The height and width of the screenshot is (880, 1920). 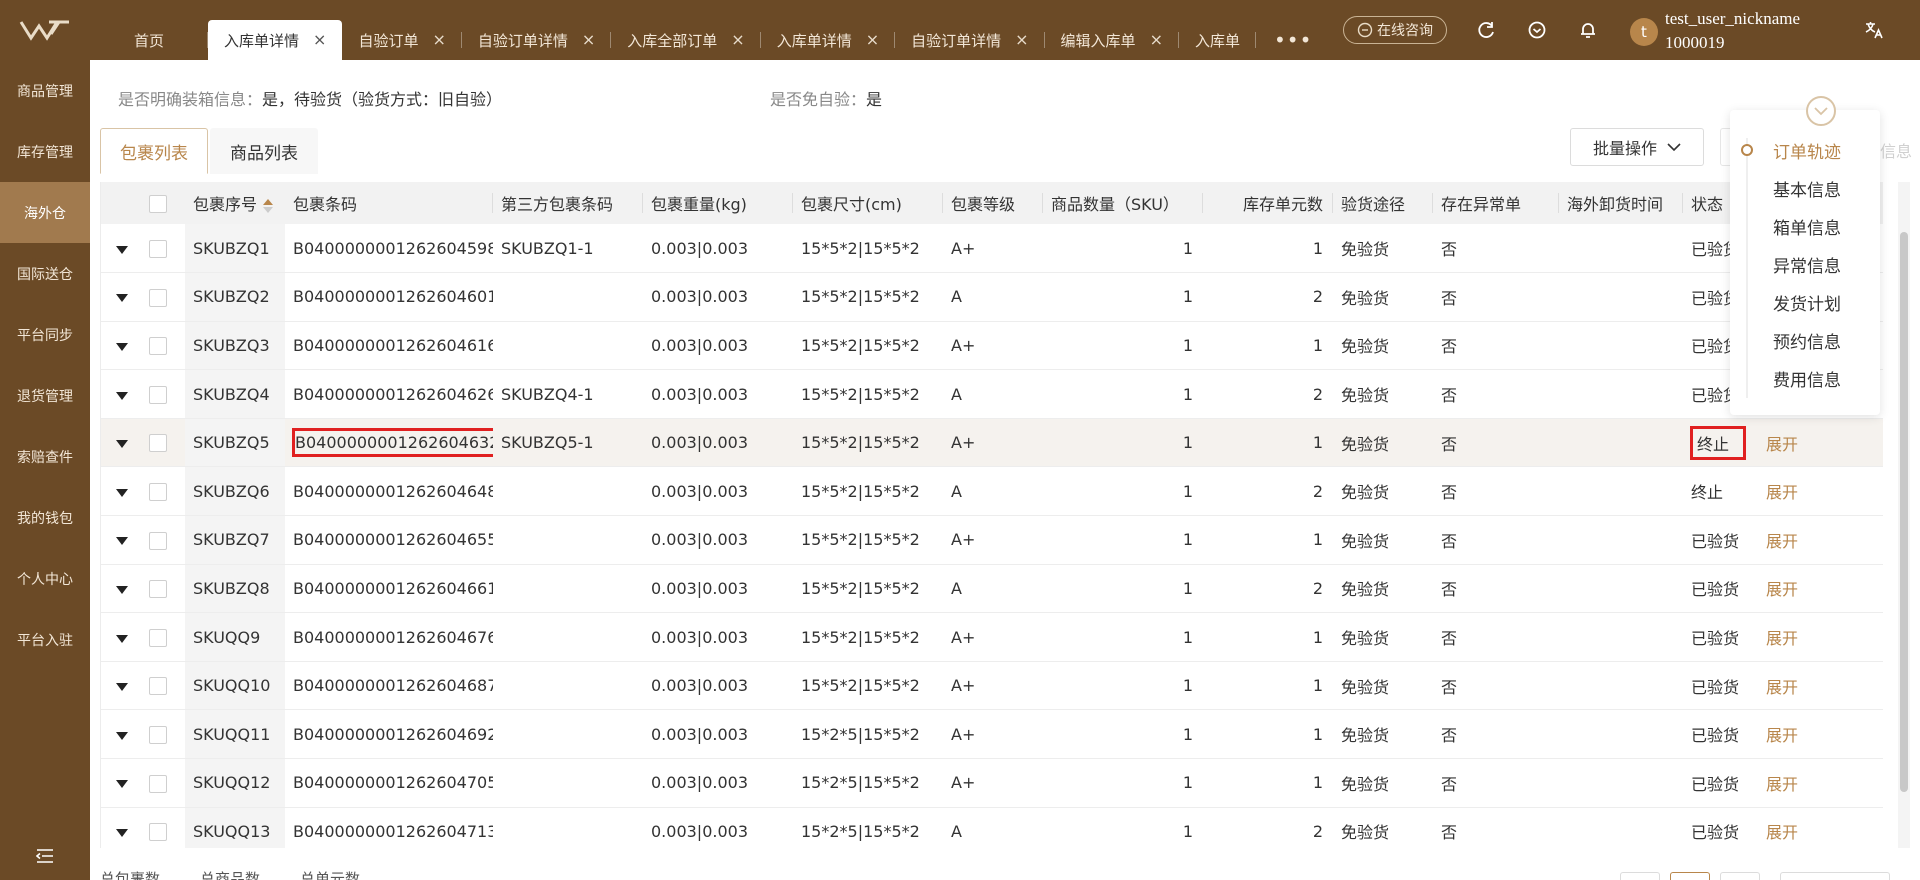 I want to click on header-seq: 包裹序号, so click(x=235, y=203).